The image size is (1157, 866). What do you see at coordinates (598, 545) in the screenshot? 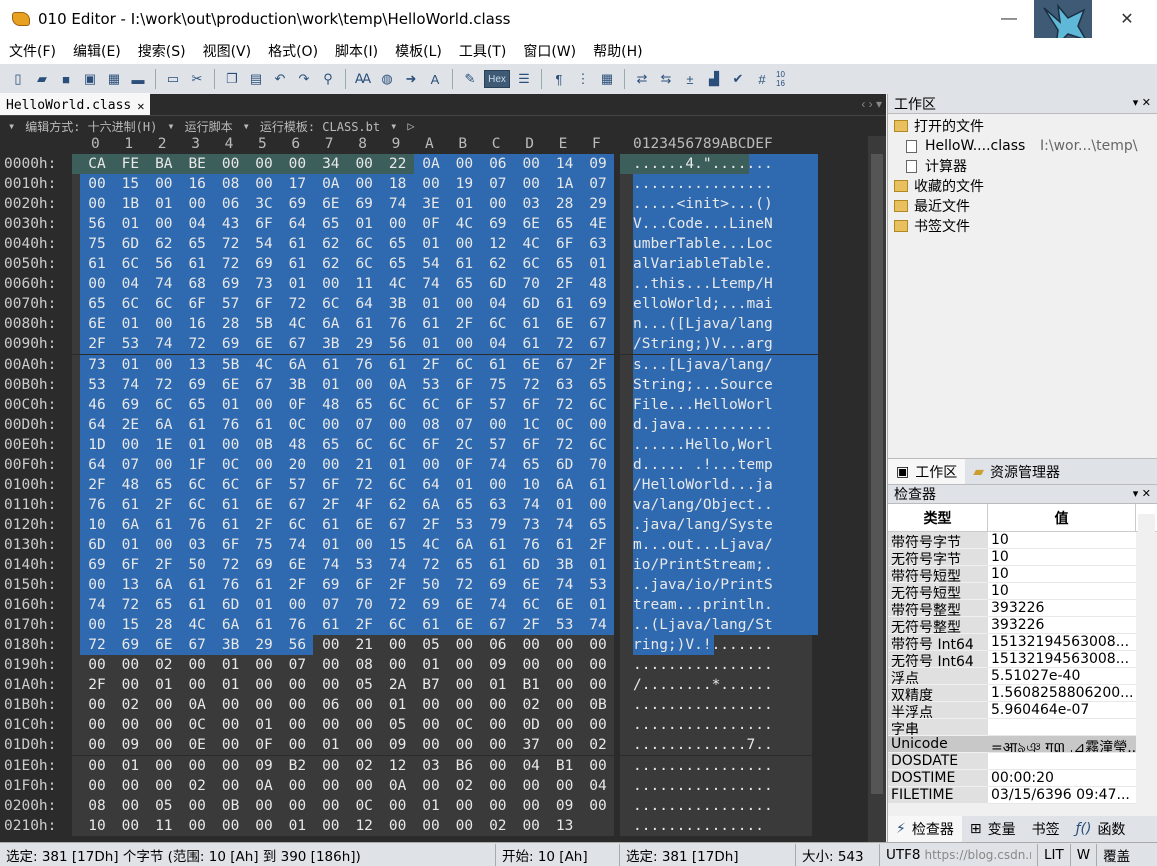
I see `hex-byte: 2F` at bounding box center [598, 545].